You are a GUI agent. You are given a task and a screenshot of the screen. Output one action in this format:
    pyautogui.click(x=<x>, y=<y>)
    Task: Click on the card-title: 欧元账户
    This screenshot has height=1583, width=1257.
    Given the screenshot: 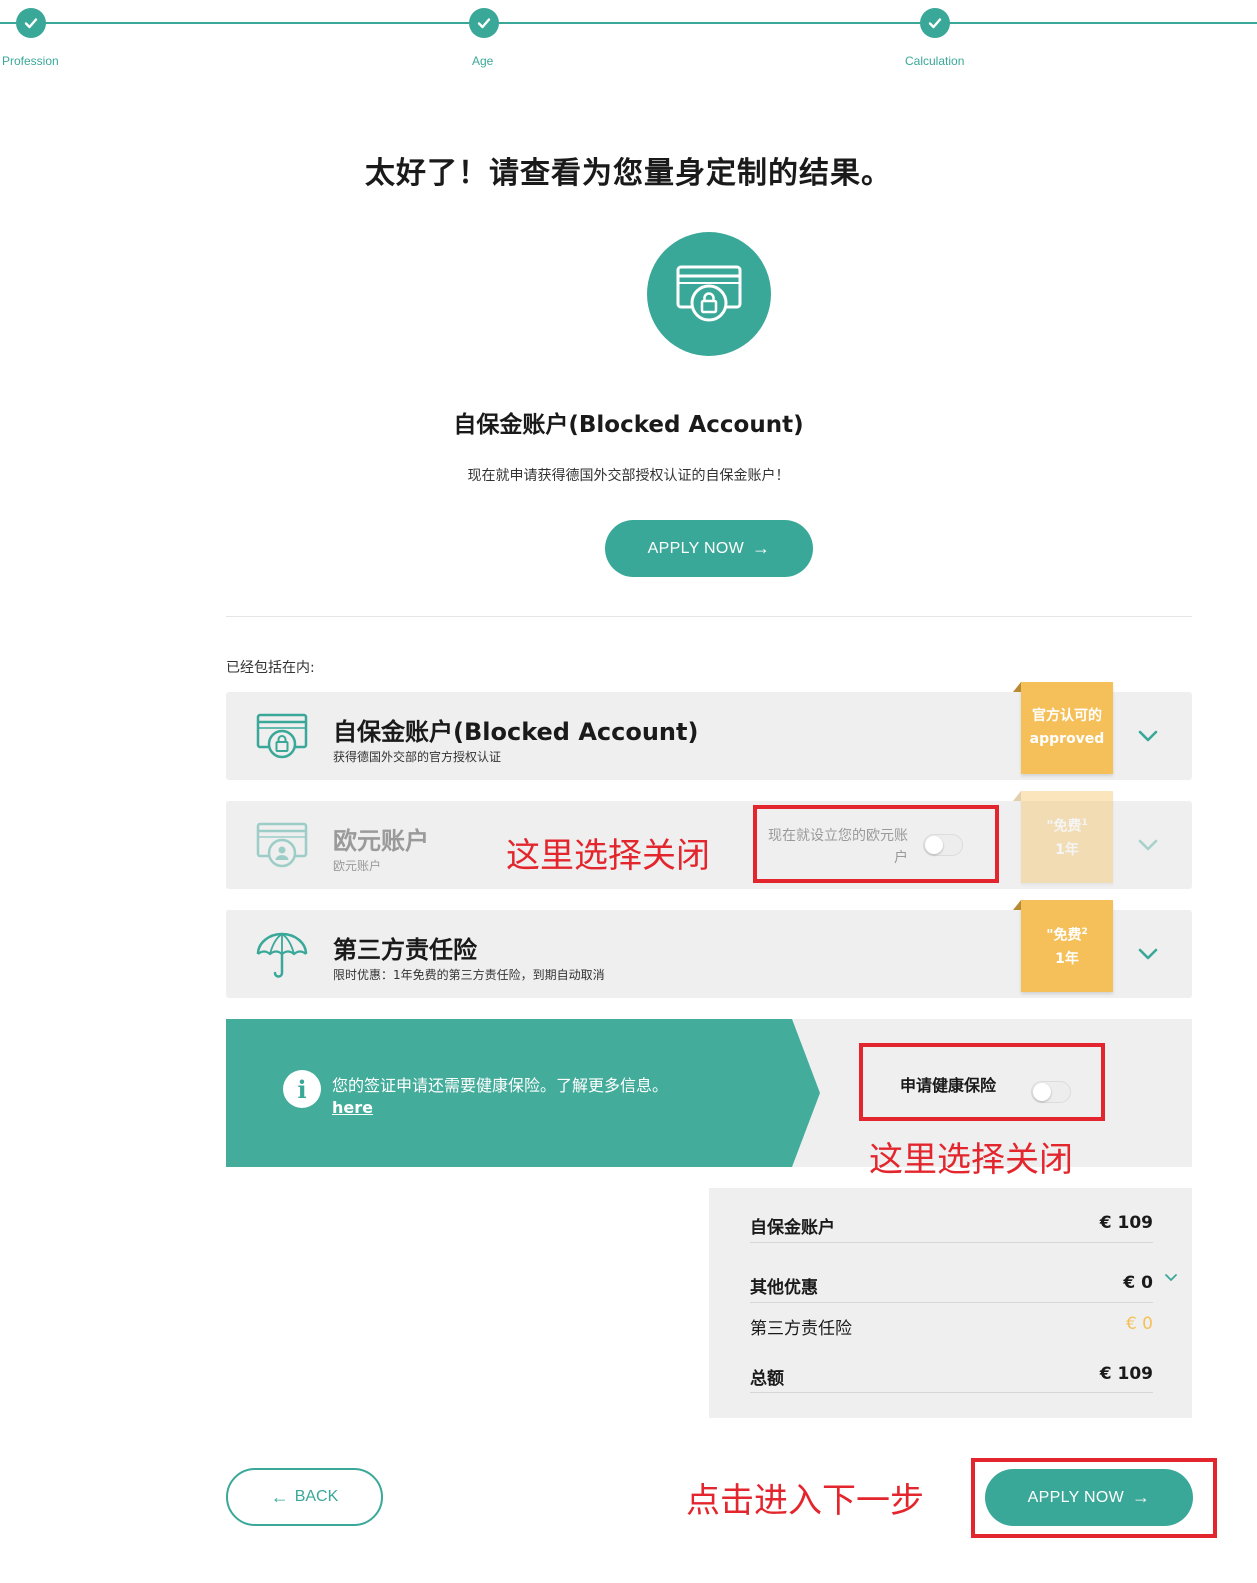 What is the action you would take?
    pyautogui.click(x=381, y=841)
    